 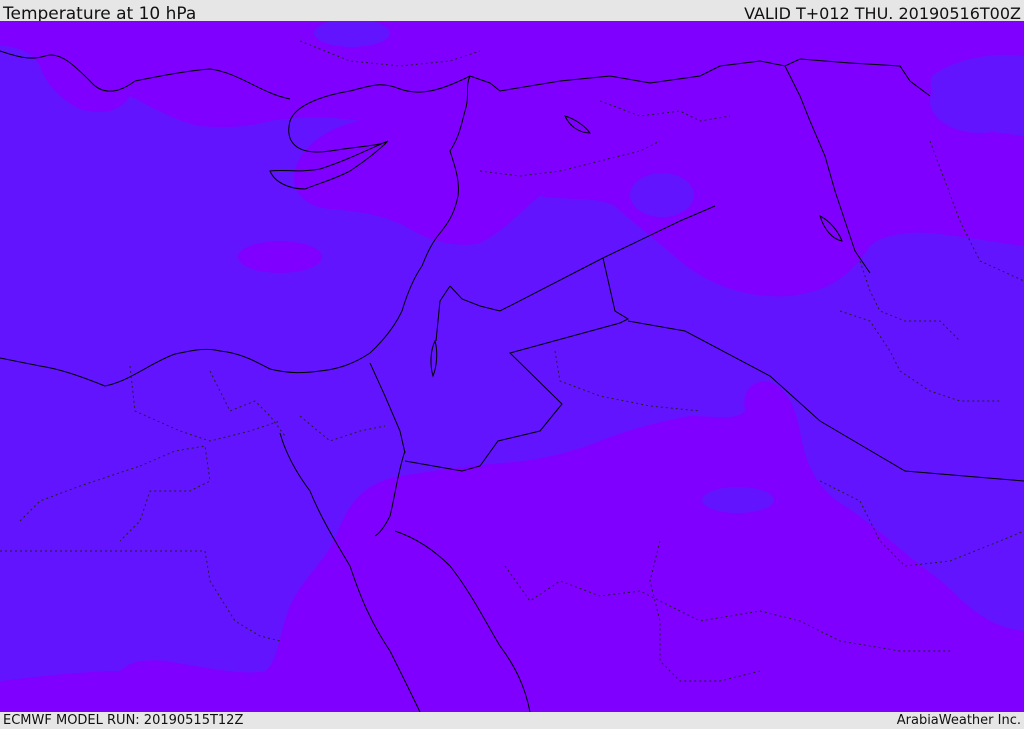 I want to click on warm-patch-mediterranean, so click(x=280, y=257).